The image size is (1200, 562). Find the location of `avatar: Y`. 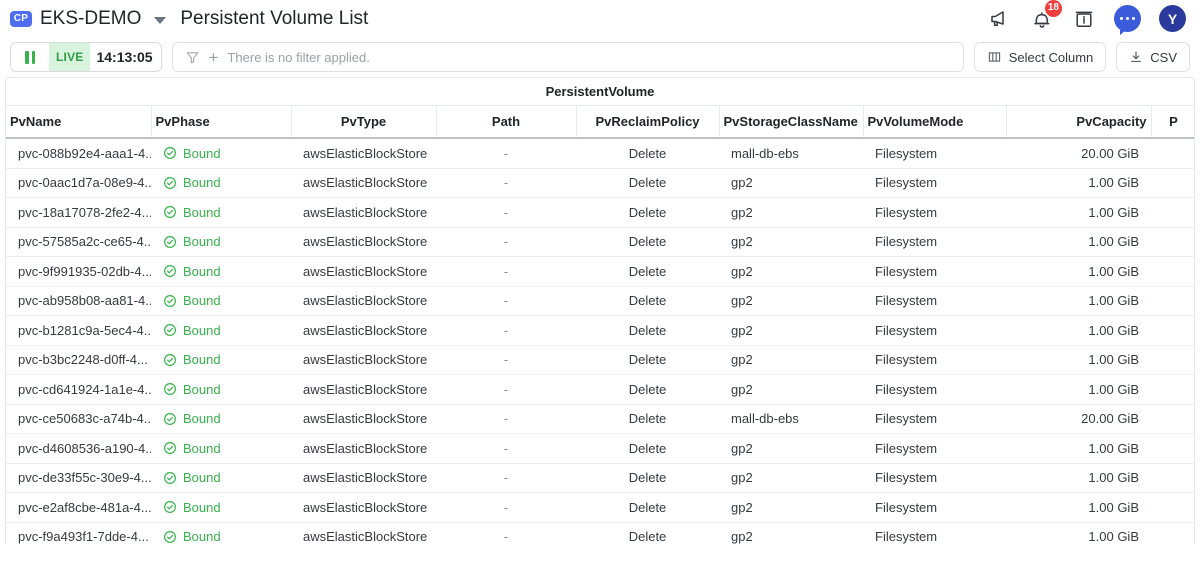

avatar: Y is located at coordinates (1172, 18).